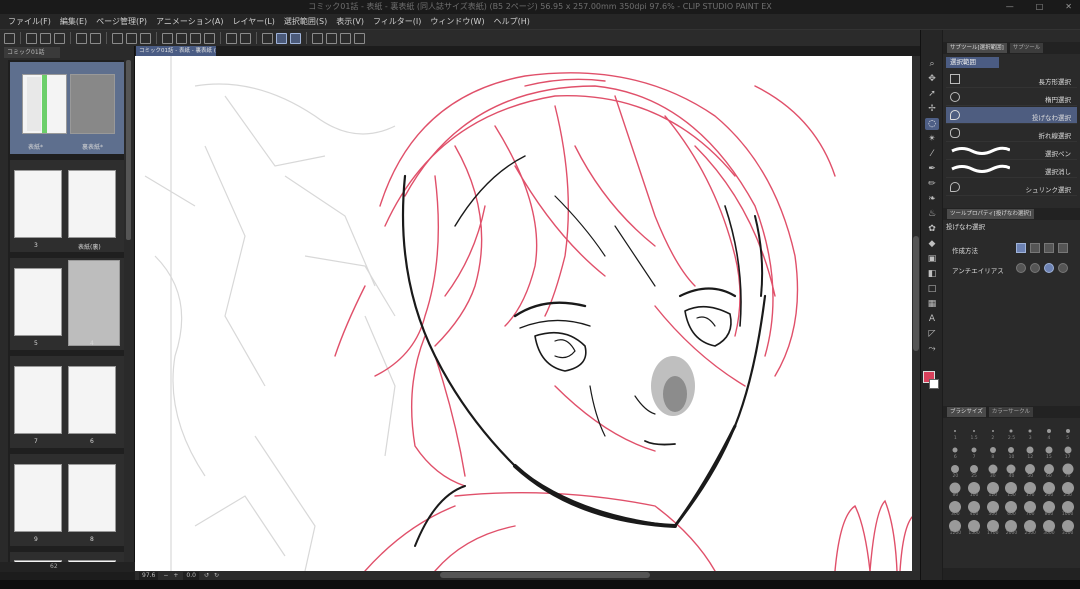 The image size is (1080, 589). What do you see at coordinates (9, 38) in the screenshot?
I see `home-icon` at bounding box center [9, 38].